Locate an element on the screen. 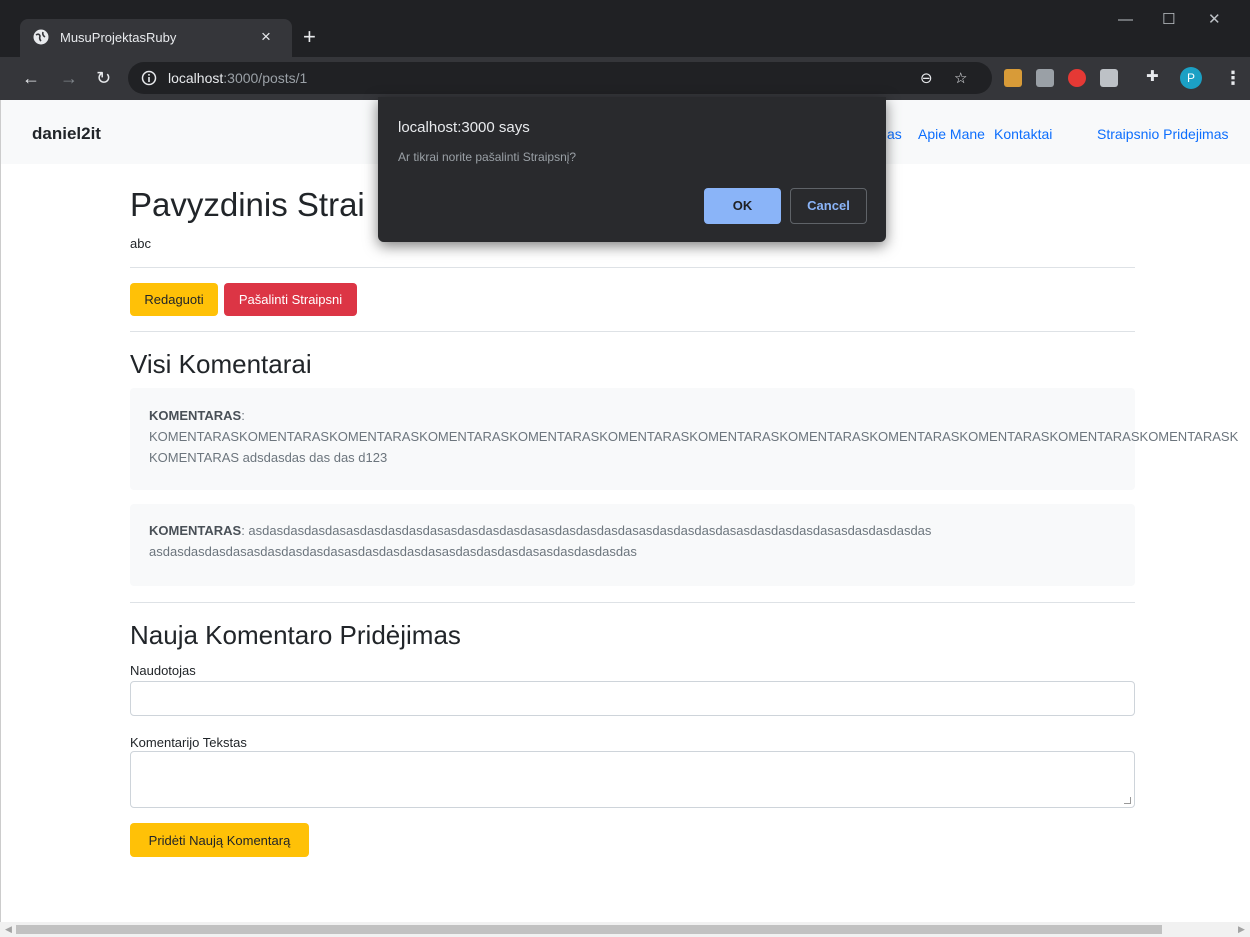 This screenshot has width=1250, height=937. reload-icon: ↻ is located at coordinates (103, 78).